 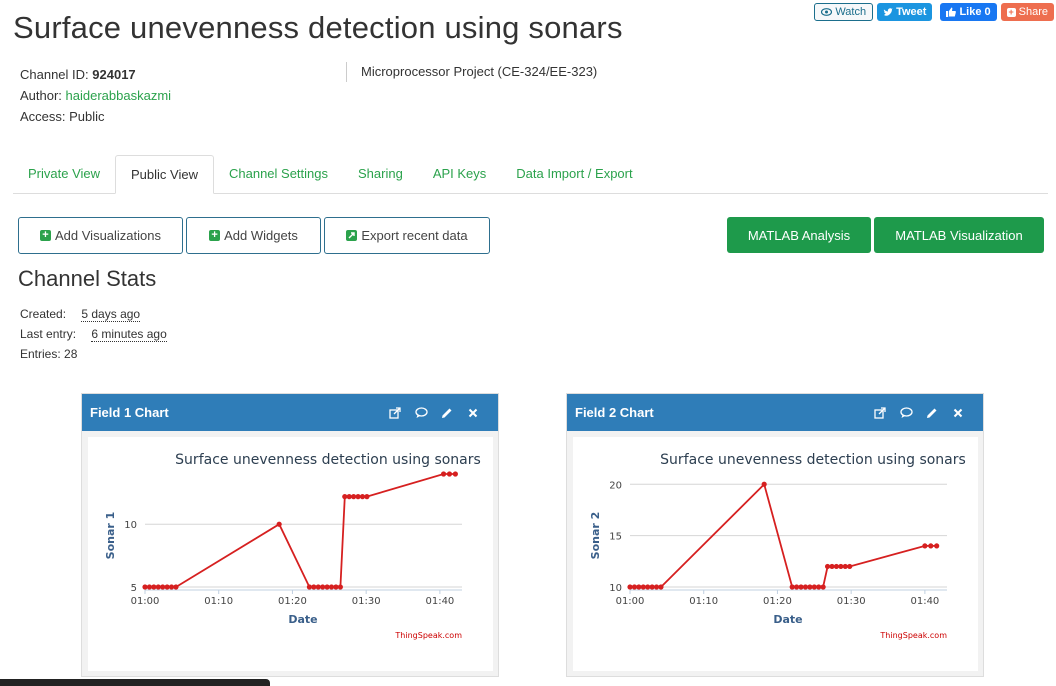 I want to click on channel-id-label: Channel ID:, so click(x=54, y=74).